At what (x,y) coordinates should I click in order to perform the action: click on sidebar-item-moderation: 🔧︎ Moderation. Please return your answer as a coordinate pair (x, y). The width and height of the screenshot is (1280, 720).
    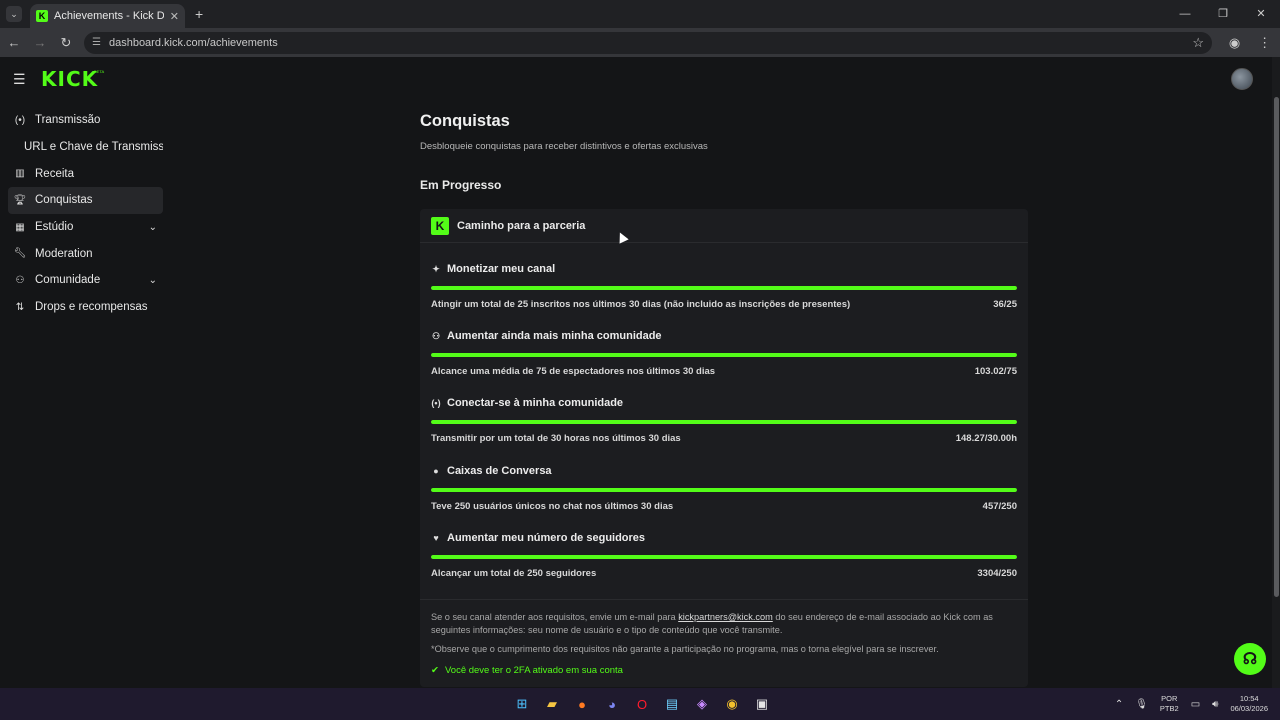
    Looking at the image, I should click on (85, 253).